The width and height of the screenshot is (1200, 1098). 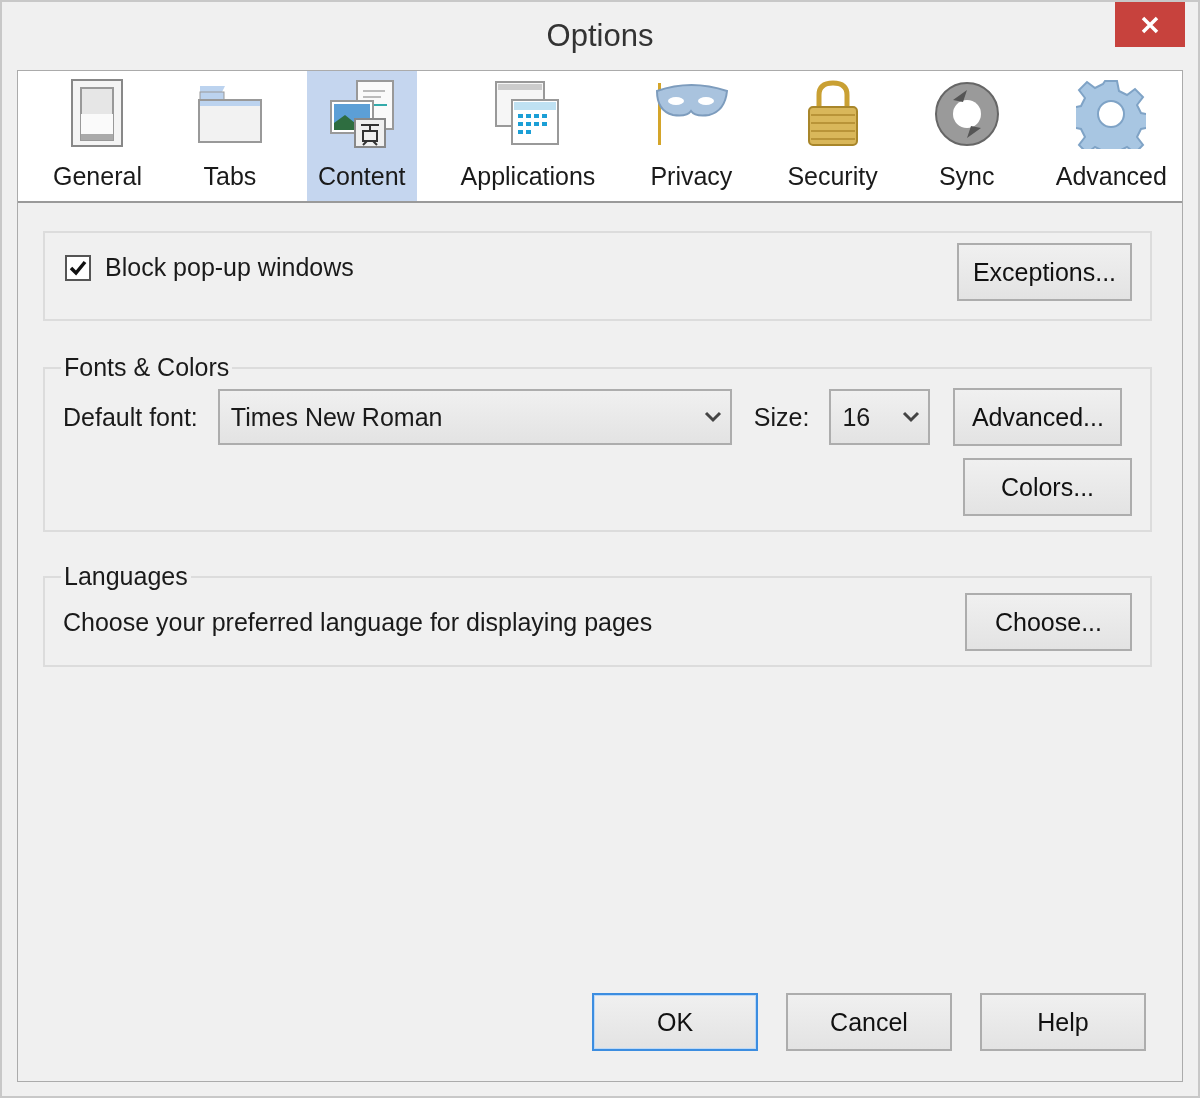 What do you see at coordinates (691, 114) in the screenshot?
I see `mask-icon` at bounding box center [691, 114].